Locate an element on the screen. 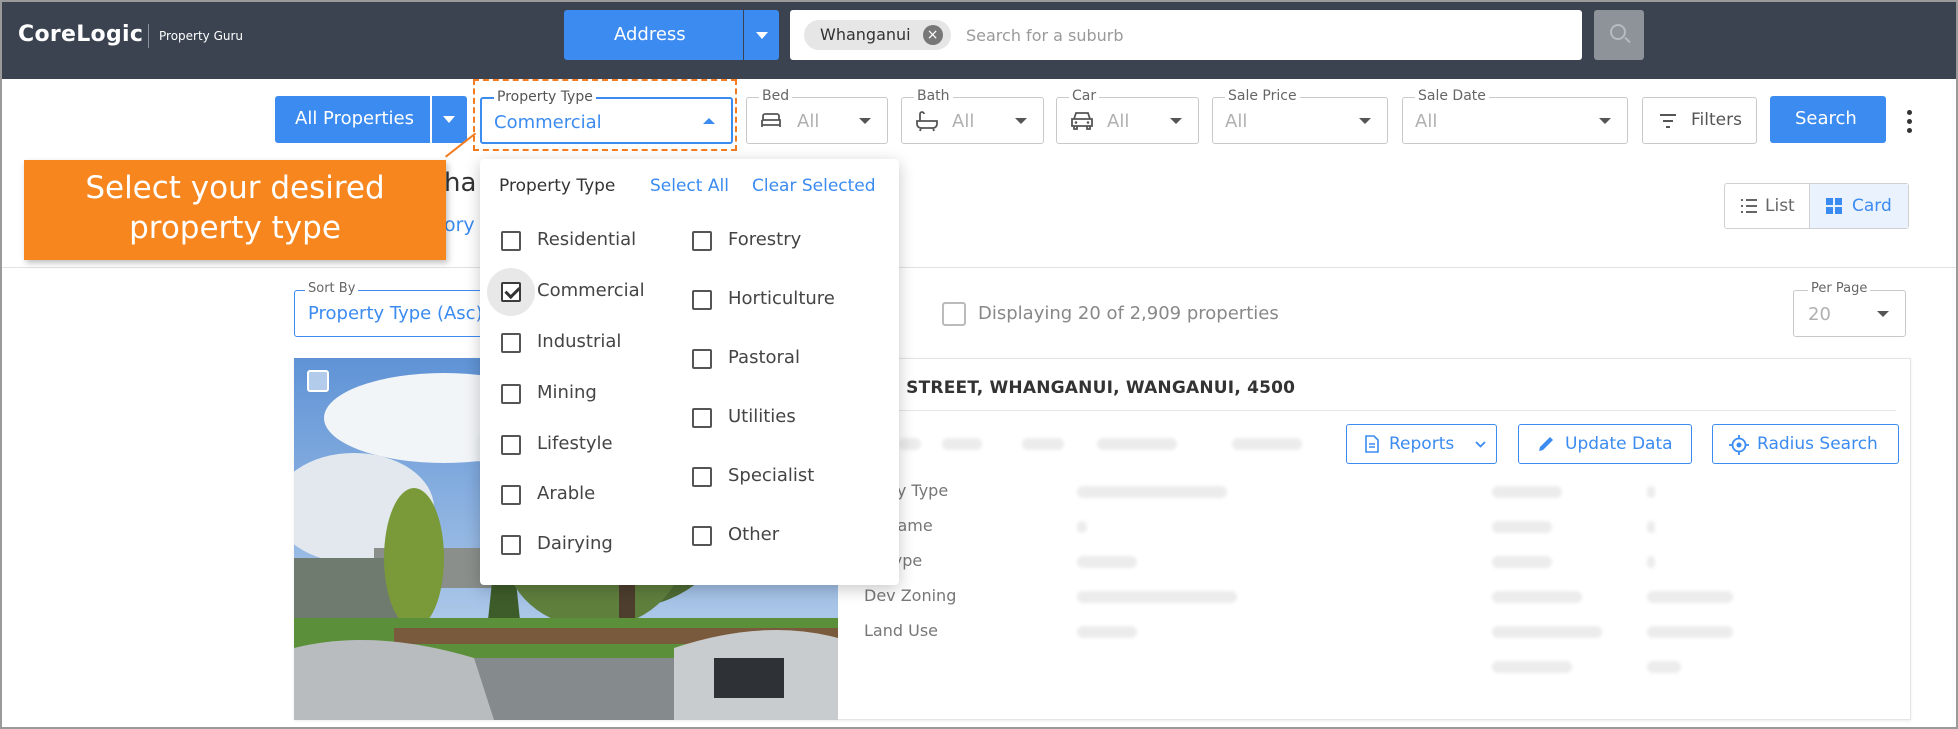 The image size is (1958, 729). filters-label: Filters is located at coordinates (1716, 120).